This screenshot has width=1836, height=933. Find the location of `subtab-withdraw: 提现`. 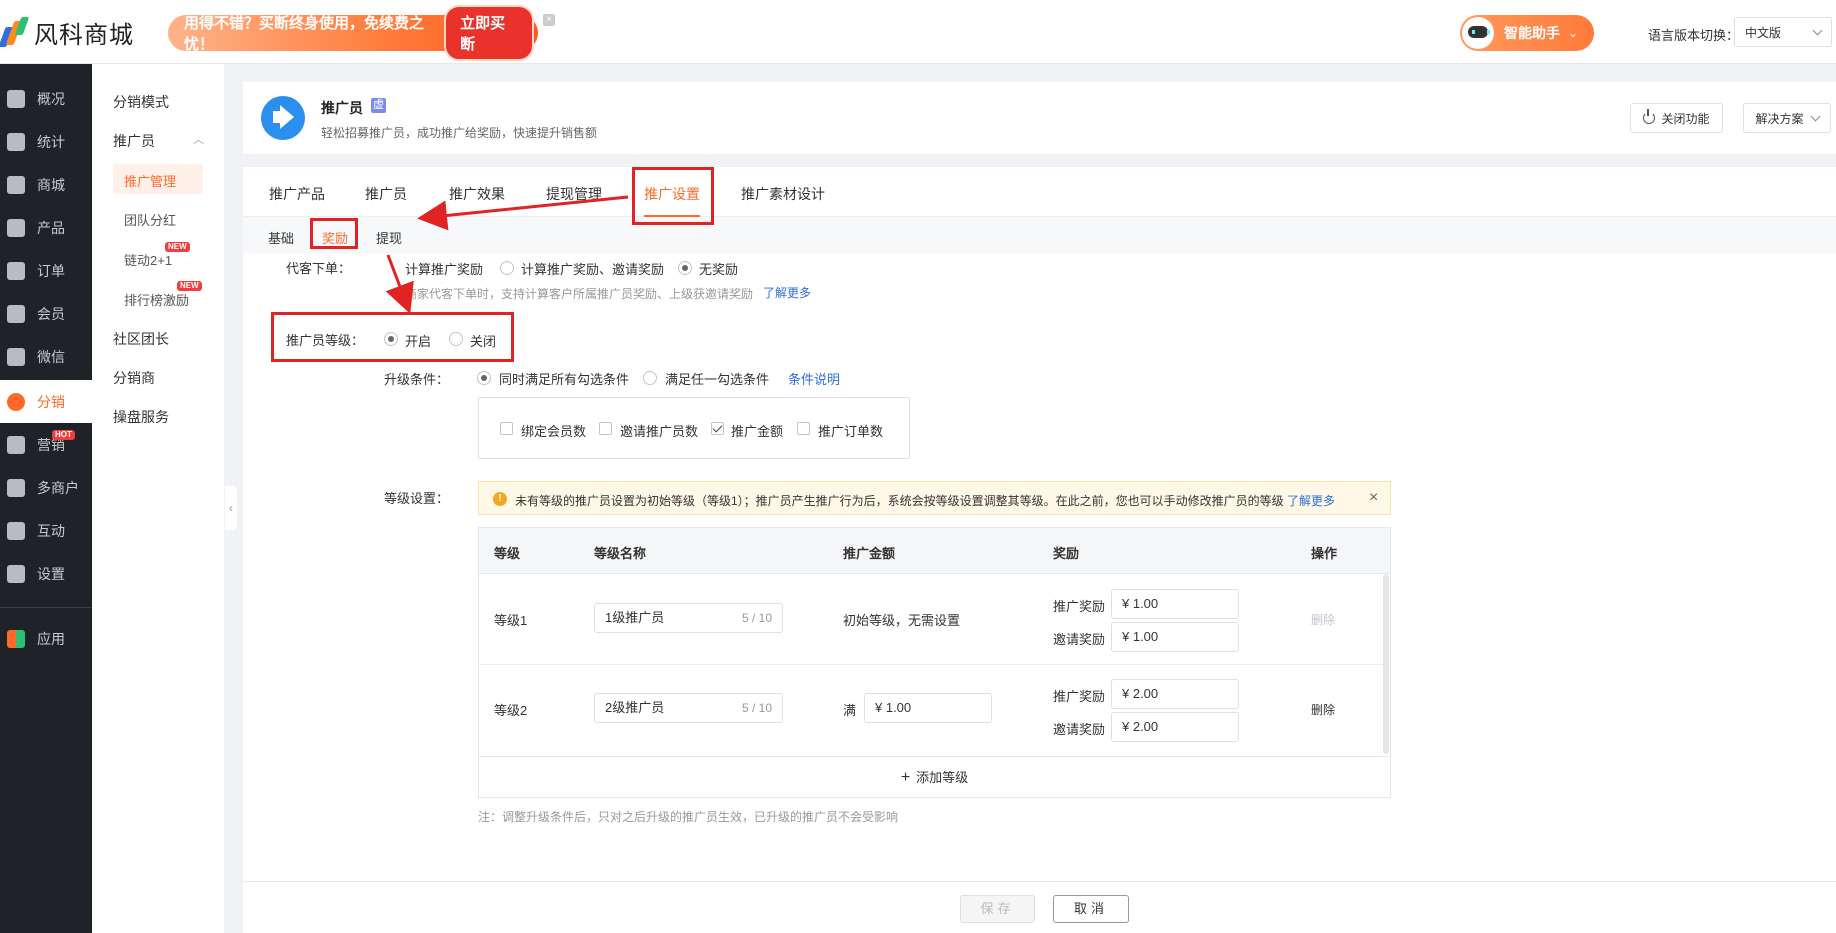

subtab-withdraw: 提现 is located at coordinates (389, 237).